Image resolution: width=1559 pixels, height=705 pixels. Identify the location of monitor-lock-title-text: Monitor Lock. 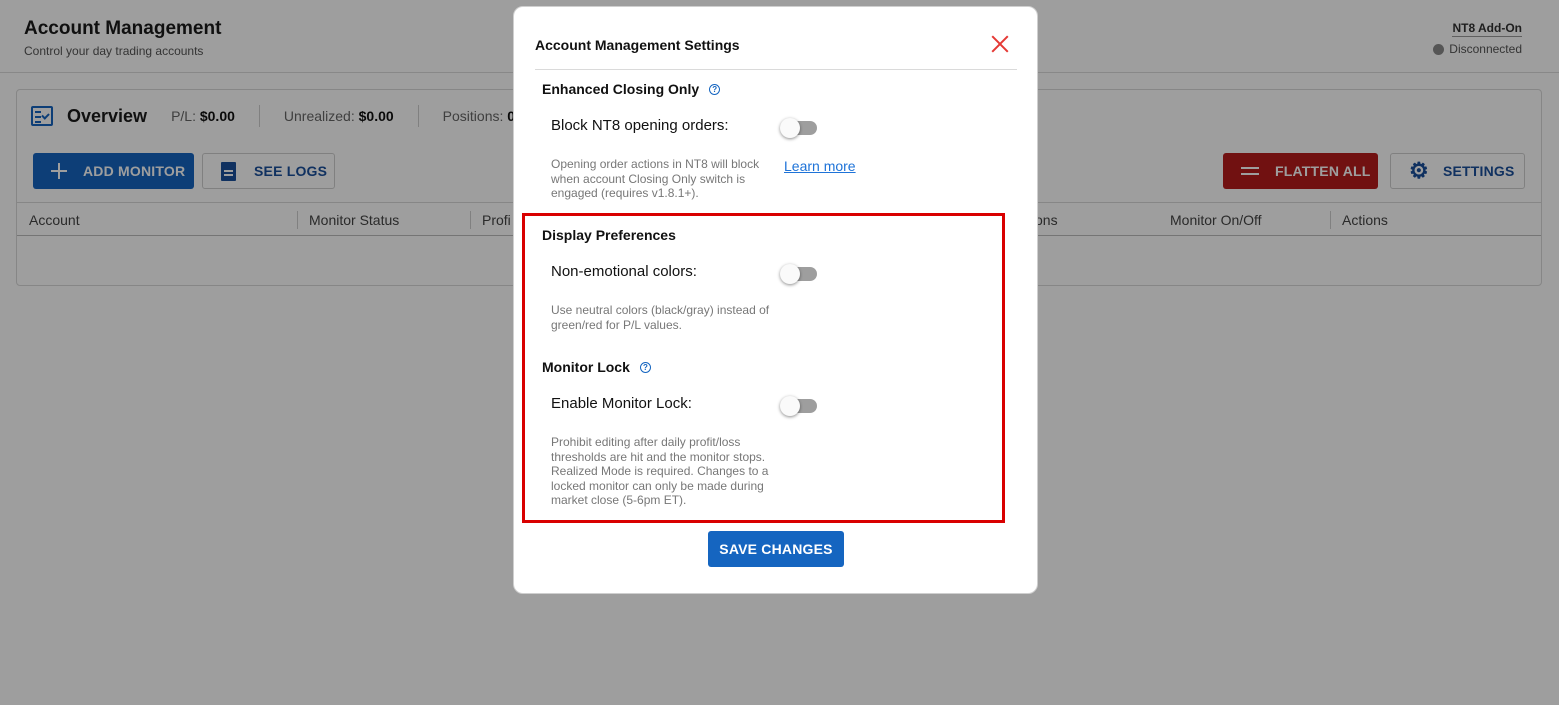
(586, 367).